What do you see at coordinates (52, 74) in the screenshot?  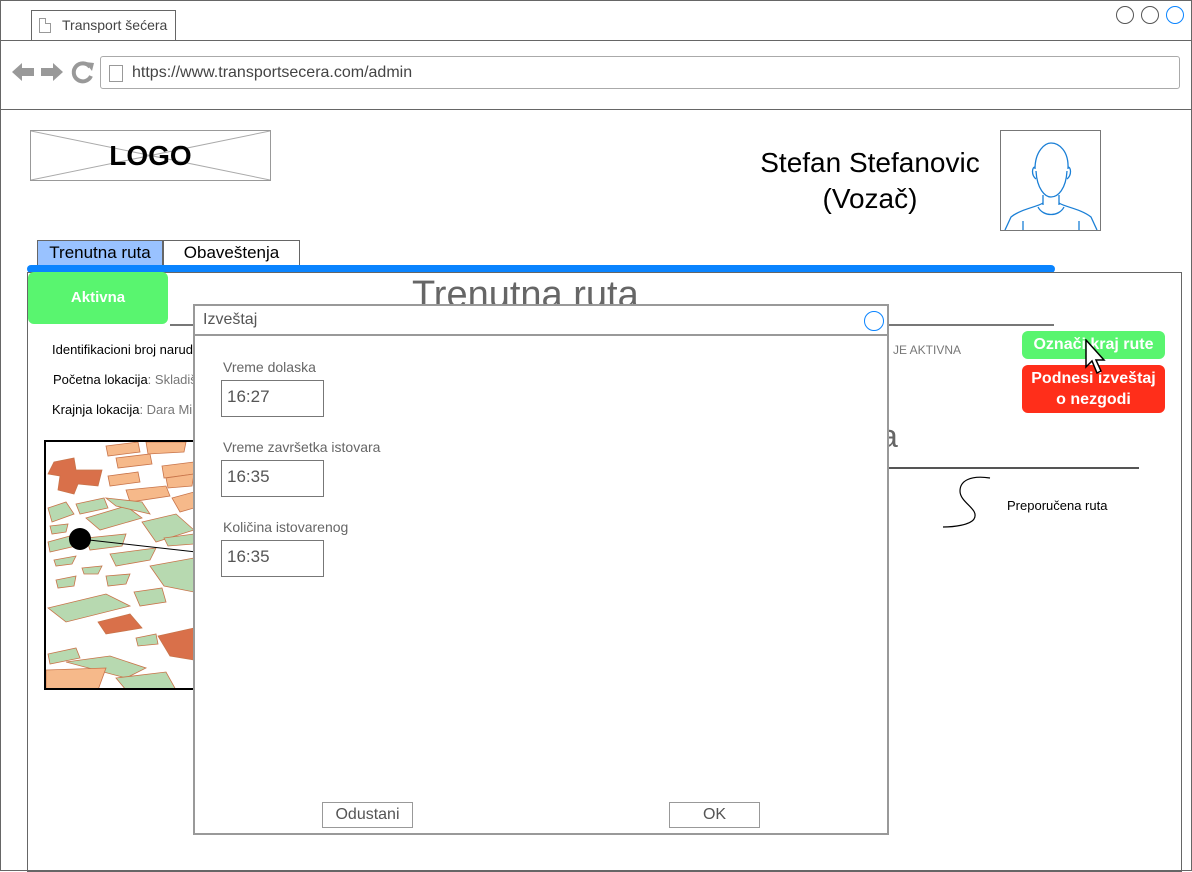 I see `forward-arrow-icon` at bounding box center [52, 74].